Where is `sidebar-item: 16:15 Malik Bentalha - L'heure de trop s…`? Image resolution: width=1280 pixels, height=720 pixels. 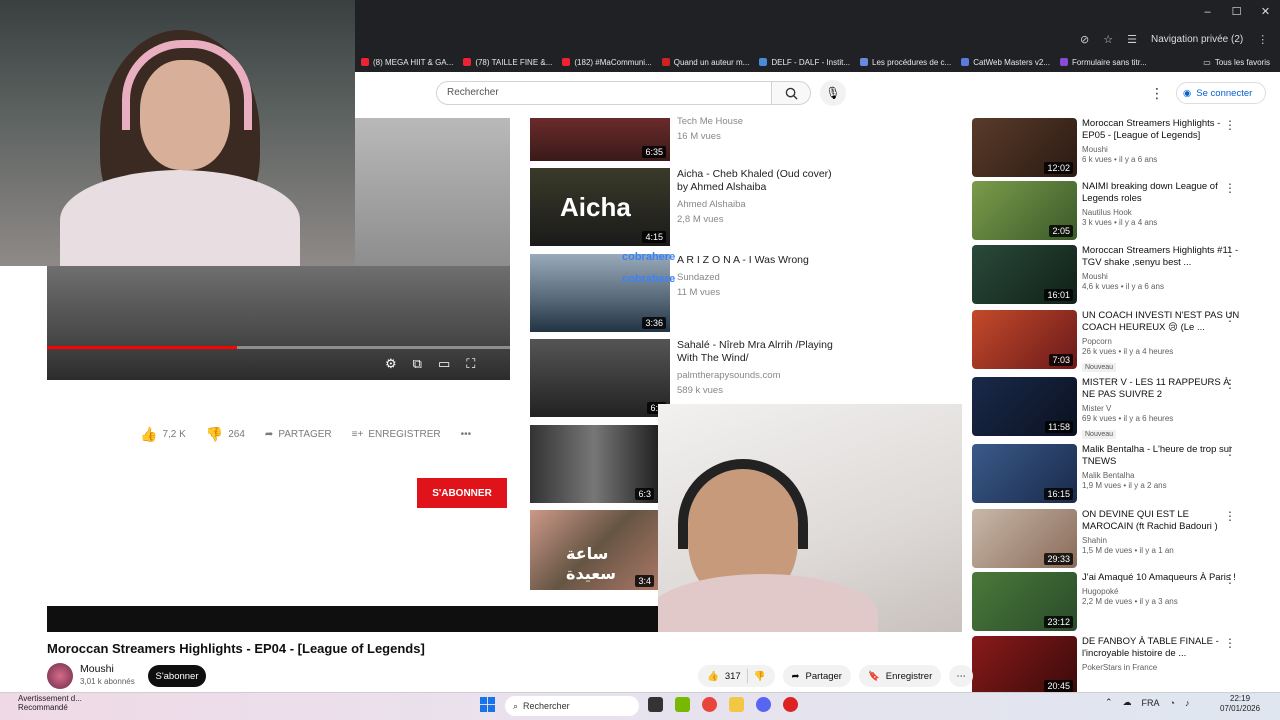 sidebar-item: 16:15 Malik Bentalha - L'heure de trop s… is located at coordinates (1122, 475).